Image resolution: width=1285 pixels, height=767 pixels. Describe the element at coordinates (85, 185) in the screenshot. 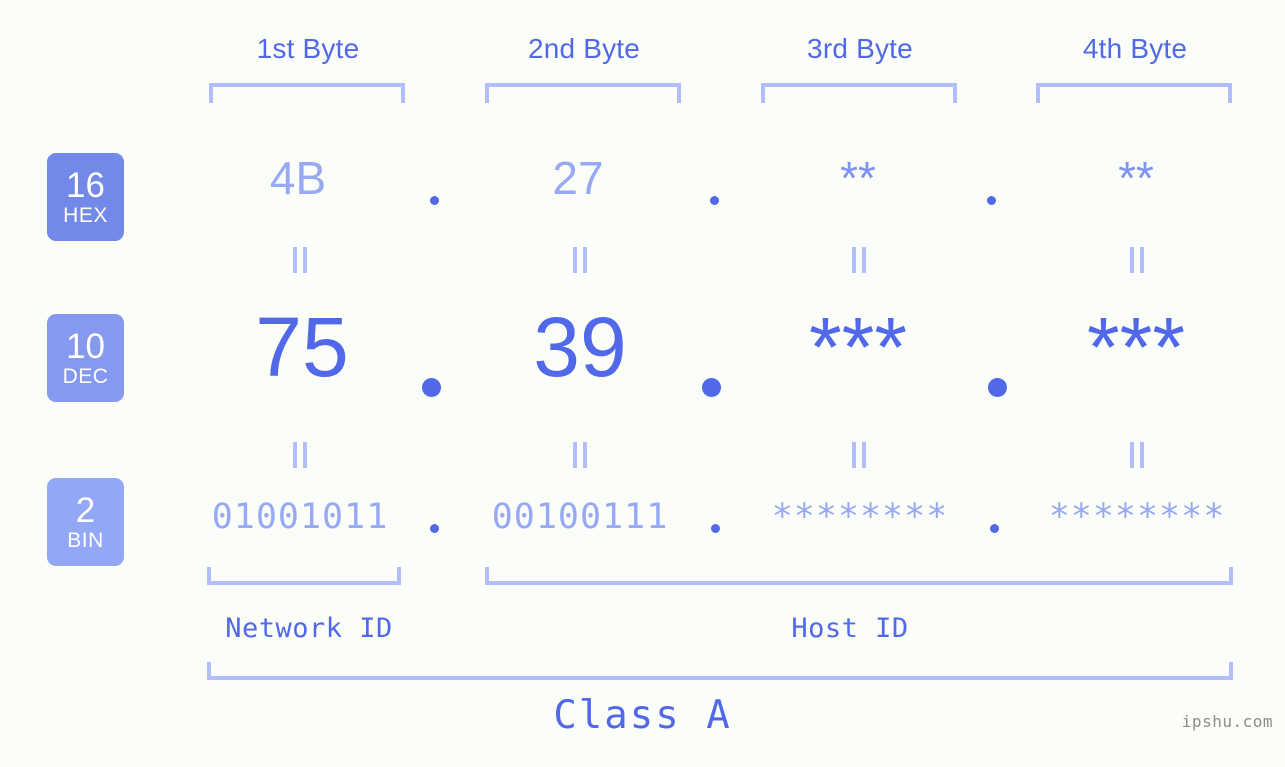

I see `radix-badge-hex-number: 16` at that location.